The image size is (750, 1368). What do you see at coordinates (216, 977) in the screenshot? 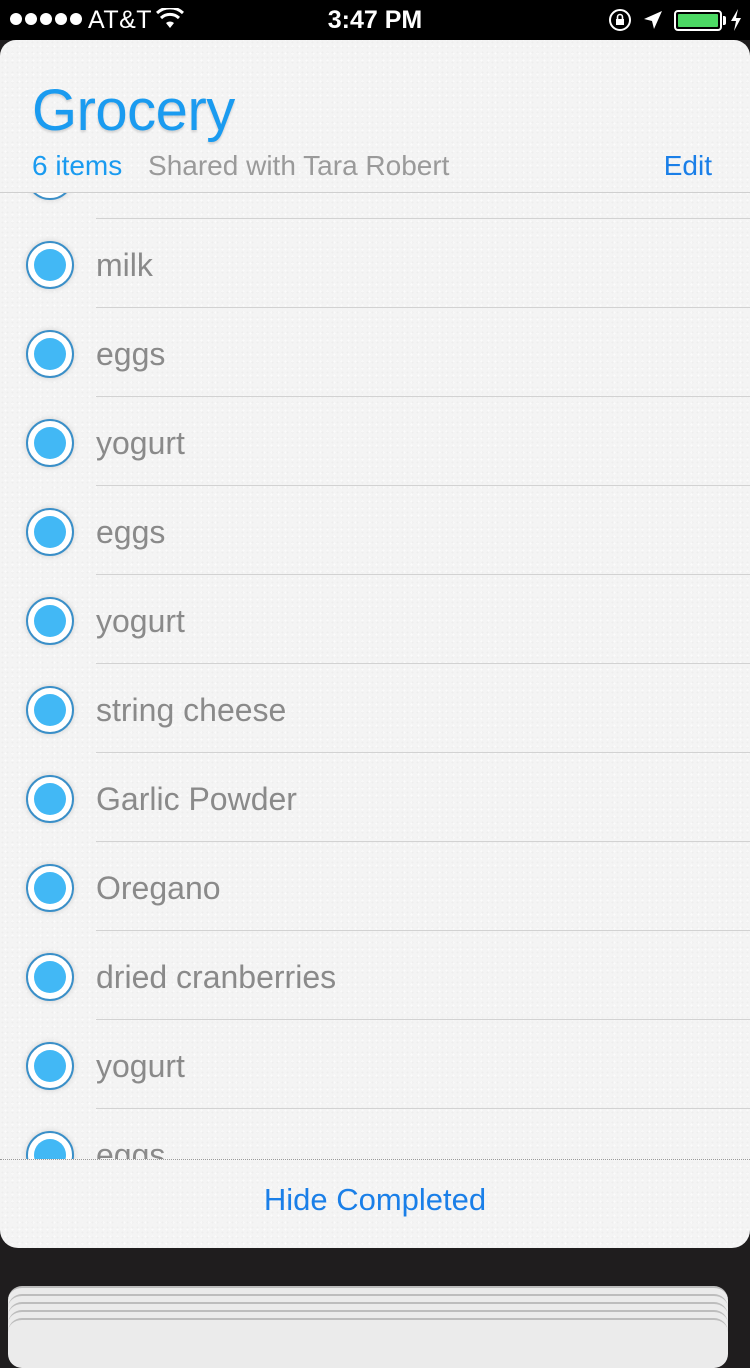
I see `reminder-label: dried cranberries` at bounding box center [216, 977].